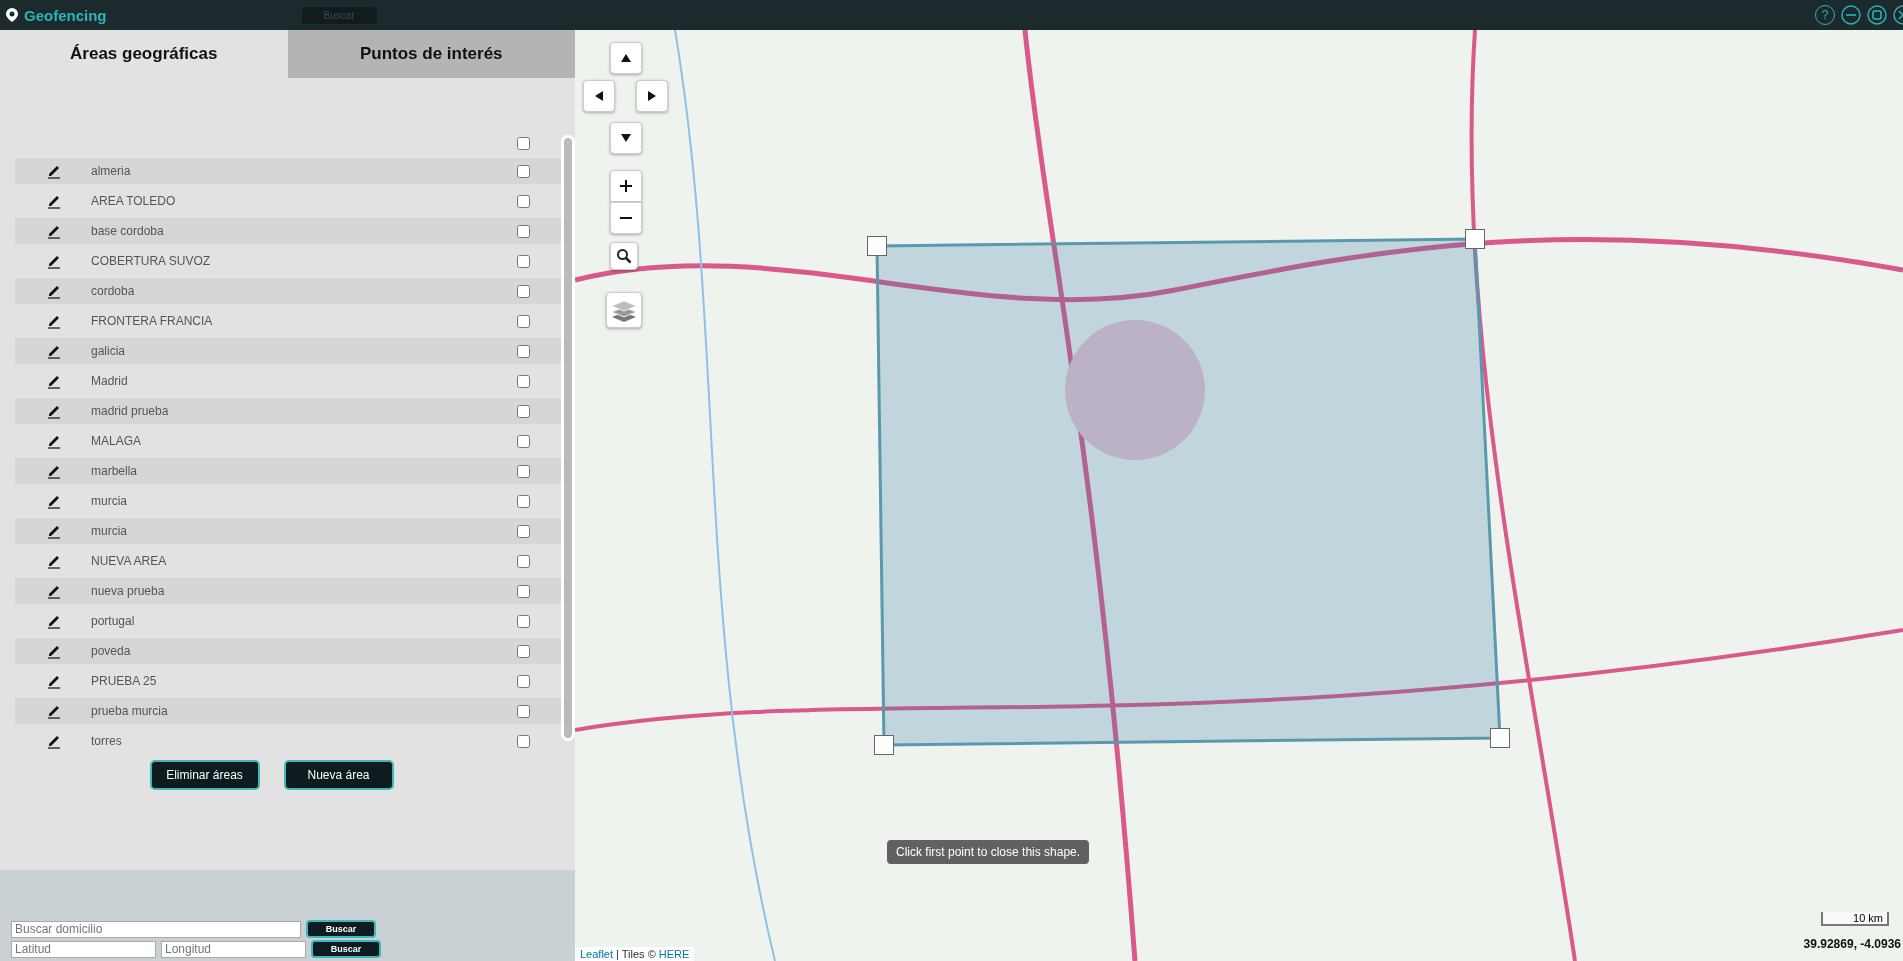 This screenshot has width=1903, height=961. Describe the element at coordinates (626, 186) in the screenshot. I see `zoom-in-button` at that location.